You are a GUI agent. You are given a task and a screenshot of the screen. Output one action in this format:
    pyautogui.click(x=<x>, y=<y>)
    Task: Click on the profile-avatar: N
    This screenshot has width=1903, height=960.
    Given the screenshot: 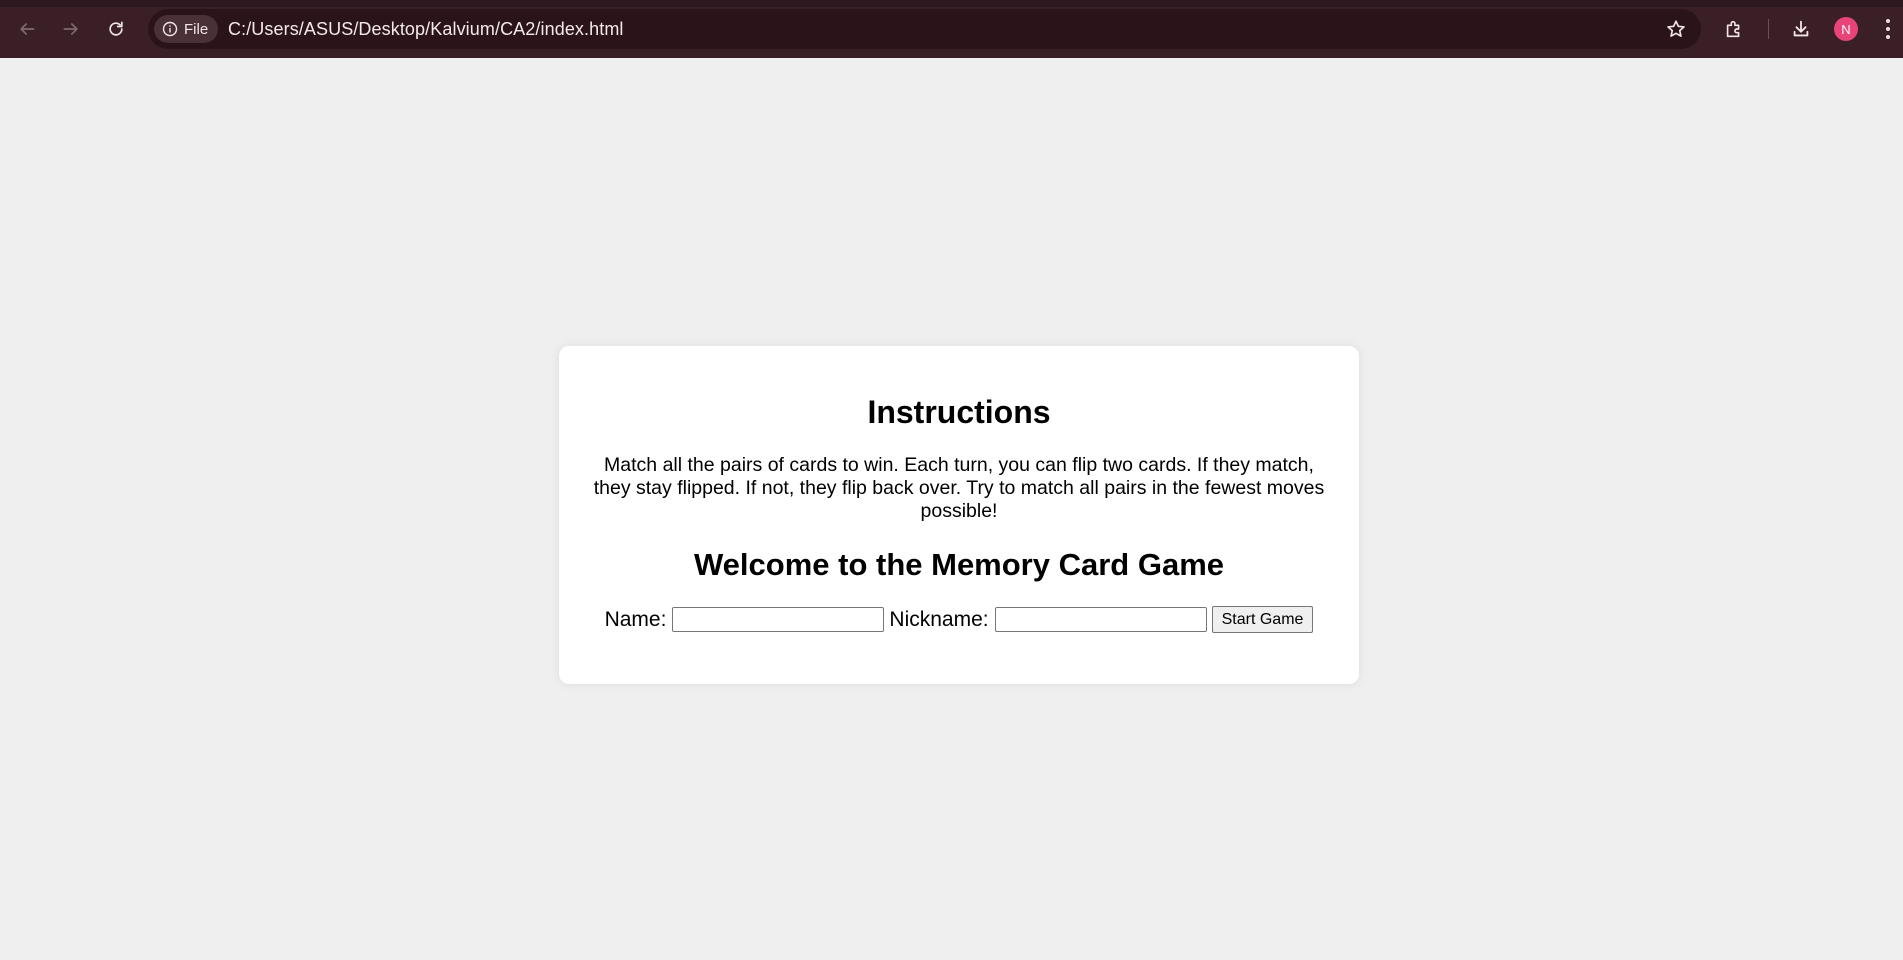 What is the action you would take?
    pyautogui.click(x=1846, y=29)
    